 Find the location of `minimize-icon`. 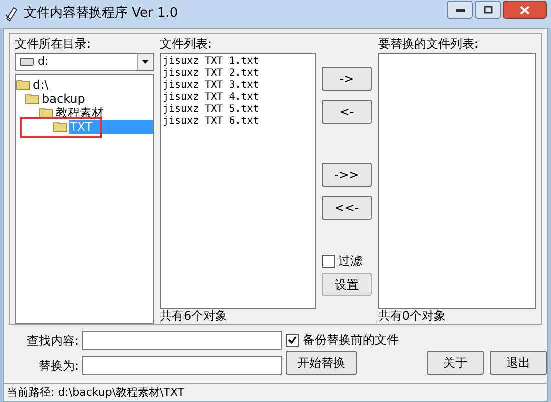

minimize-icon is located at coordinates (460, 10).